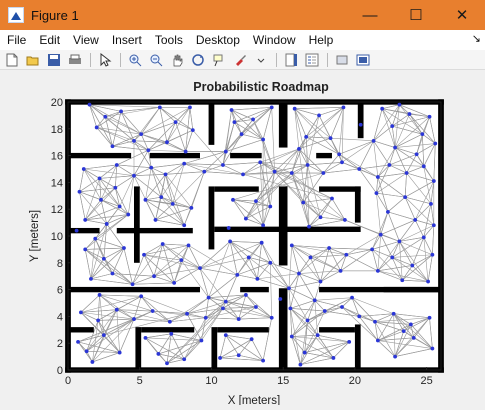 The height and width of the screenshot is (410, 485). Describe the element at coordinates (312, 60) in the screenshot. I see `legend-icon` at that location.